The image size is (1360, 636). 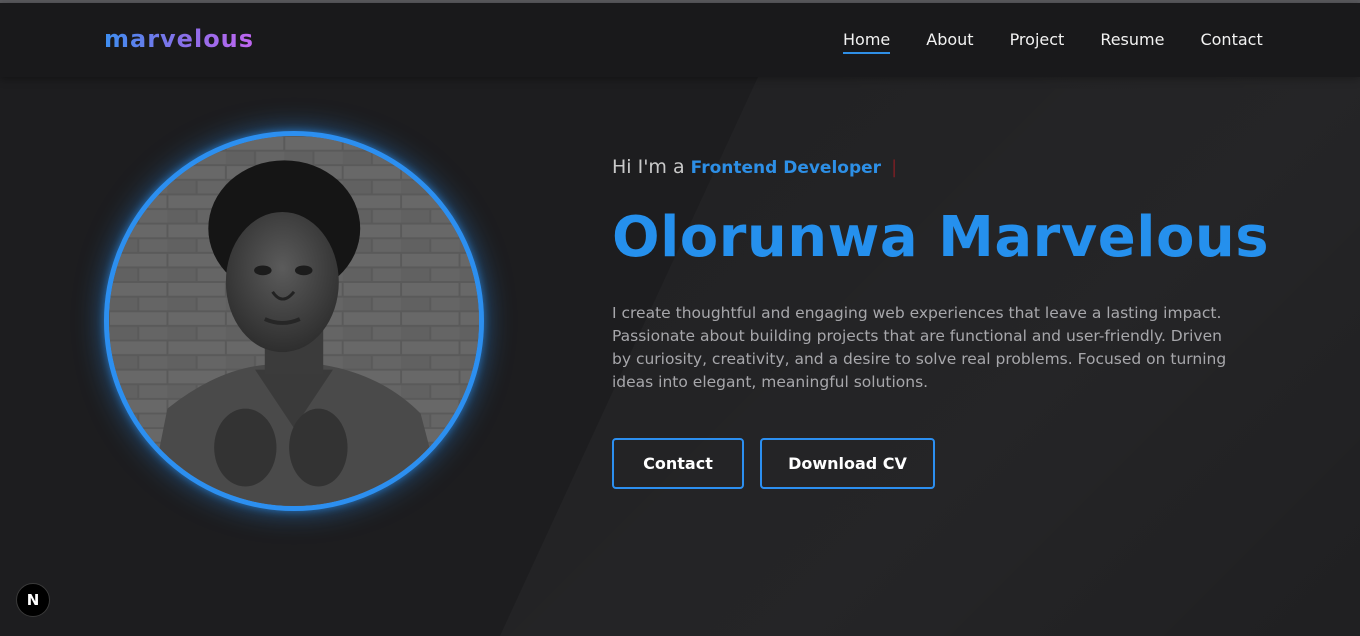 What do you see at coordinates (847, 463) in the screenshot?
I see `download-cv-button: Download CV` at bounding box center [847, 463].